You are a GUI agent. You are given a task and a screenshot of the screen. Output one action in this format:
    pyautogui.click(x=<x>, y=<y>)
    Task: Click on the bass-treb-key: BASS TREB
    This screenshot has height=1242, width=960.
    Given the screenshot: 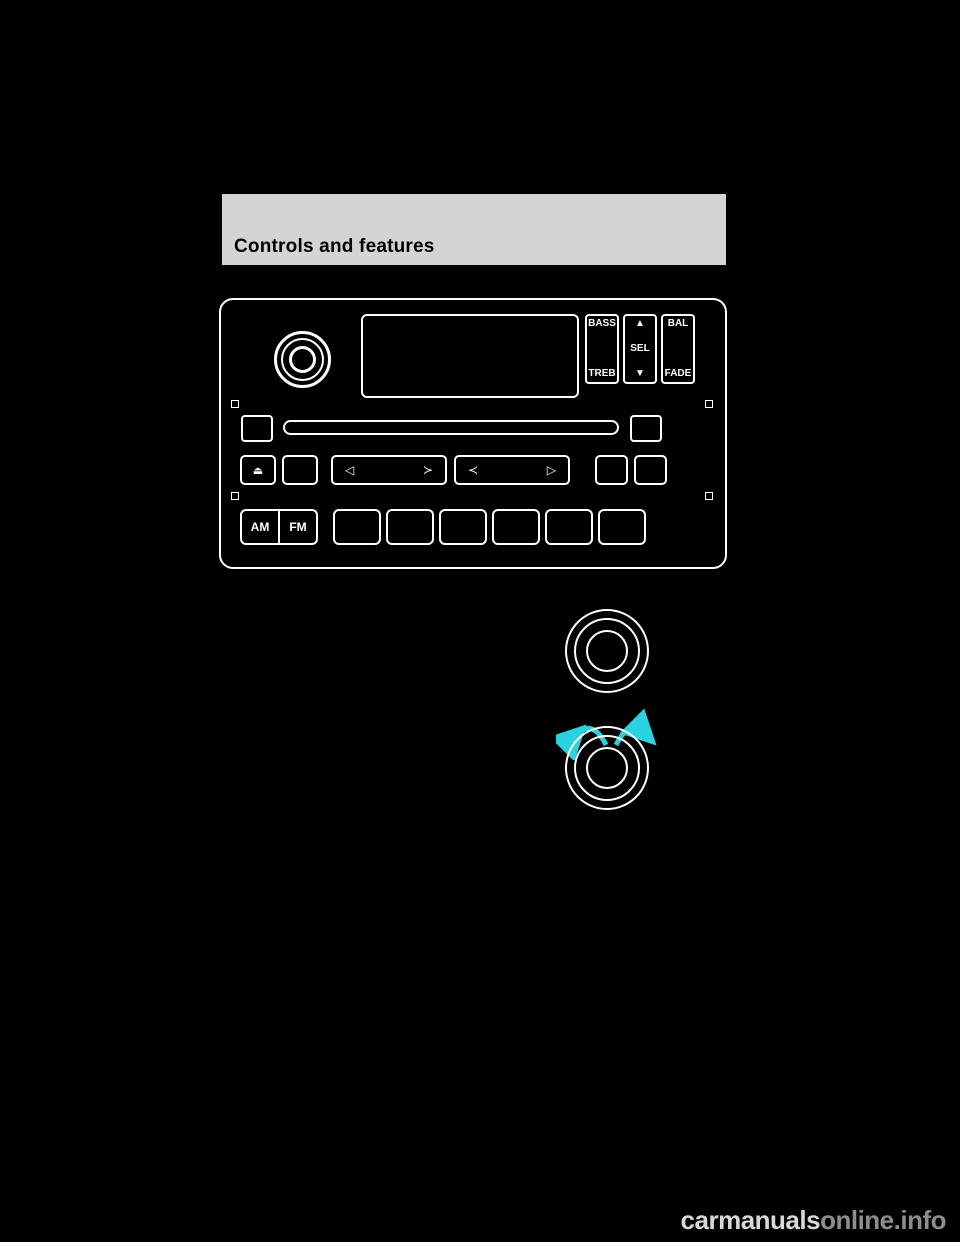 What is the action you would take?
    pyautogui.click(x=602, y=349)
    